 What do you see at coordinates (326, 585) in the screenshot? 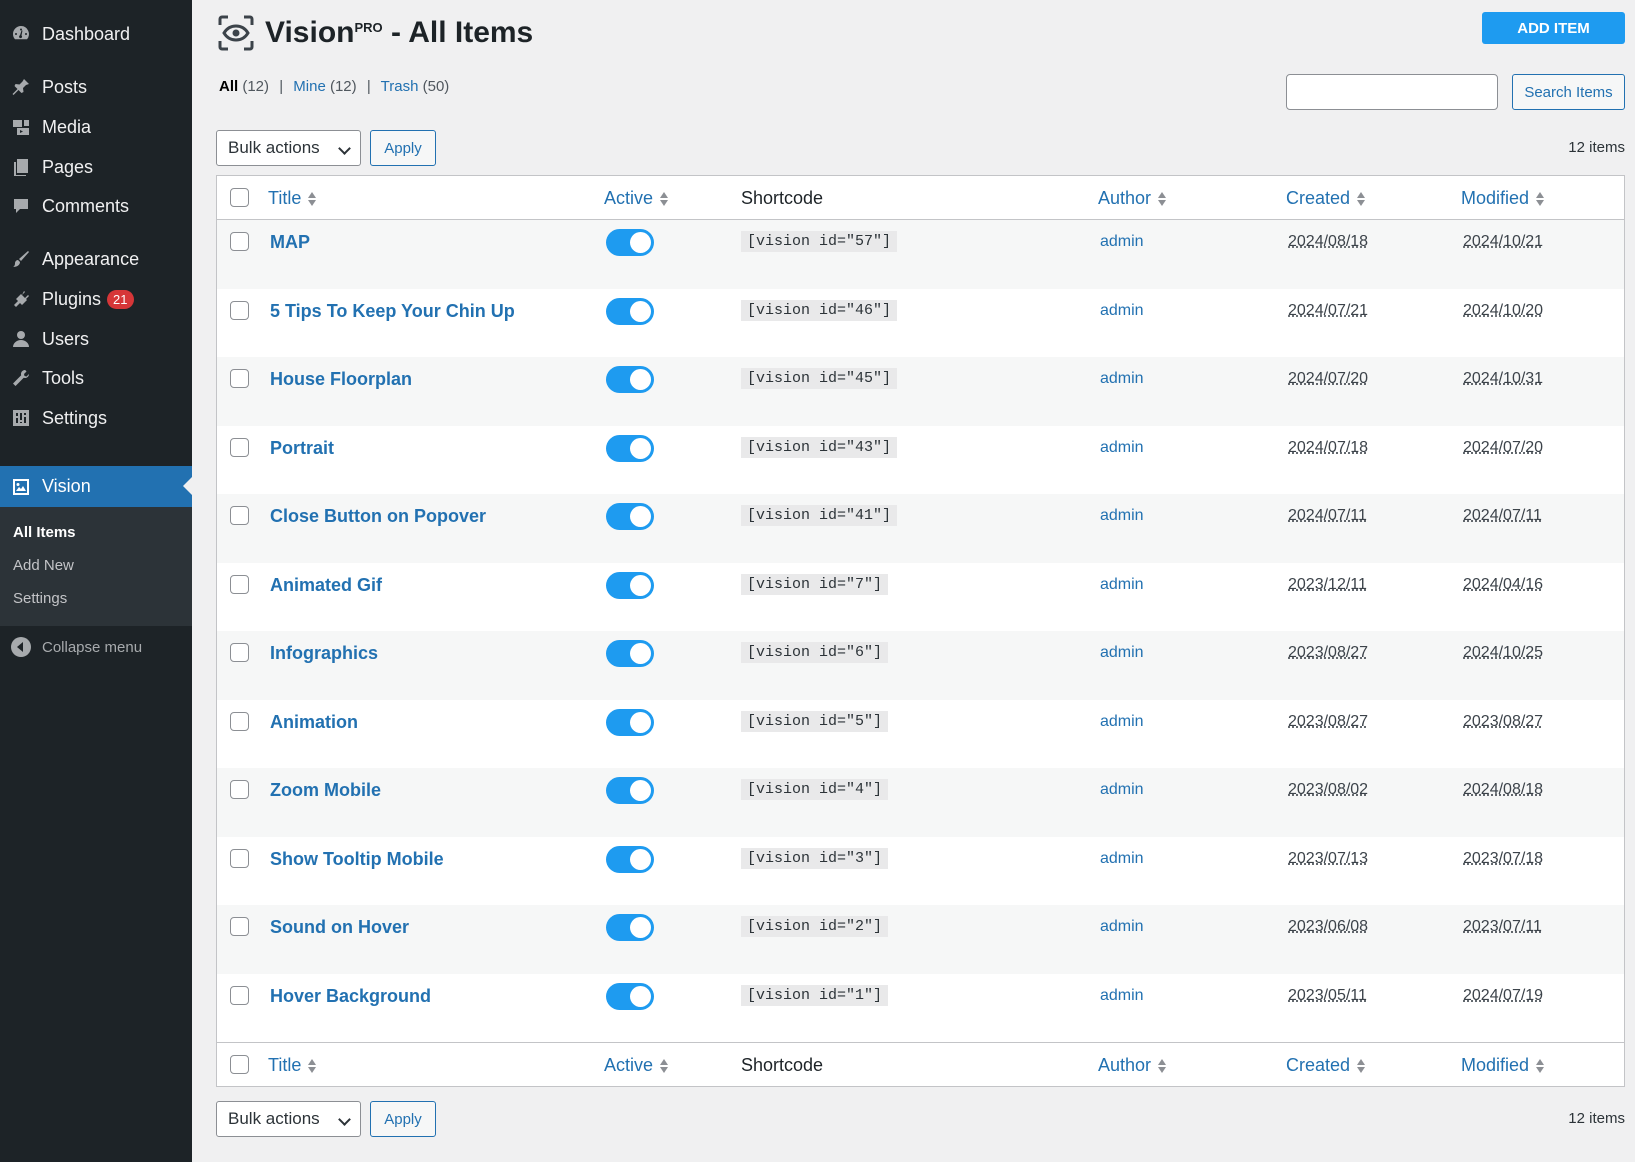
I see `item-title-link: Animated Gif` at bounding box center [326, 585].